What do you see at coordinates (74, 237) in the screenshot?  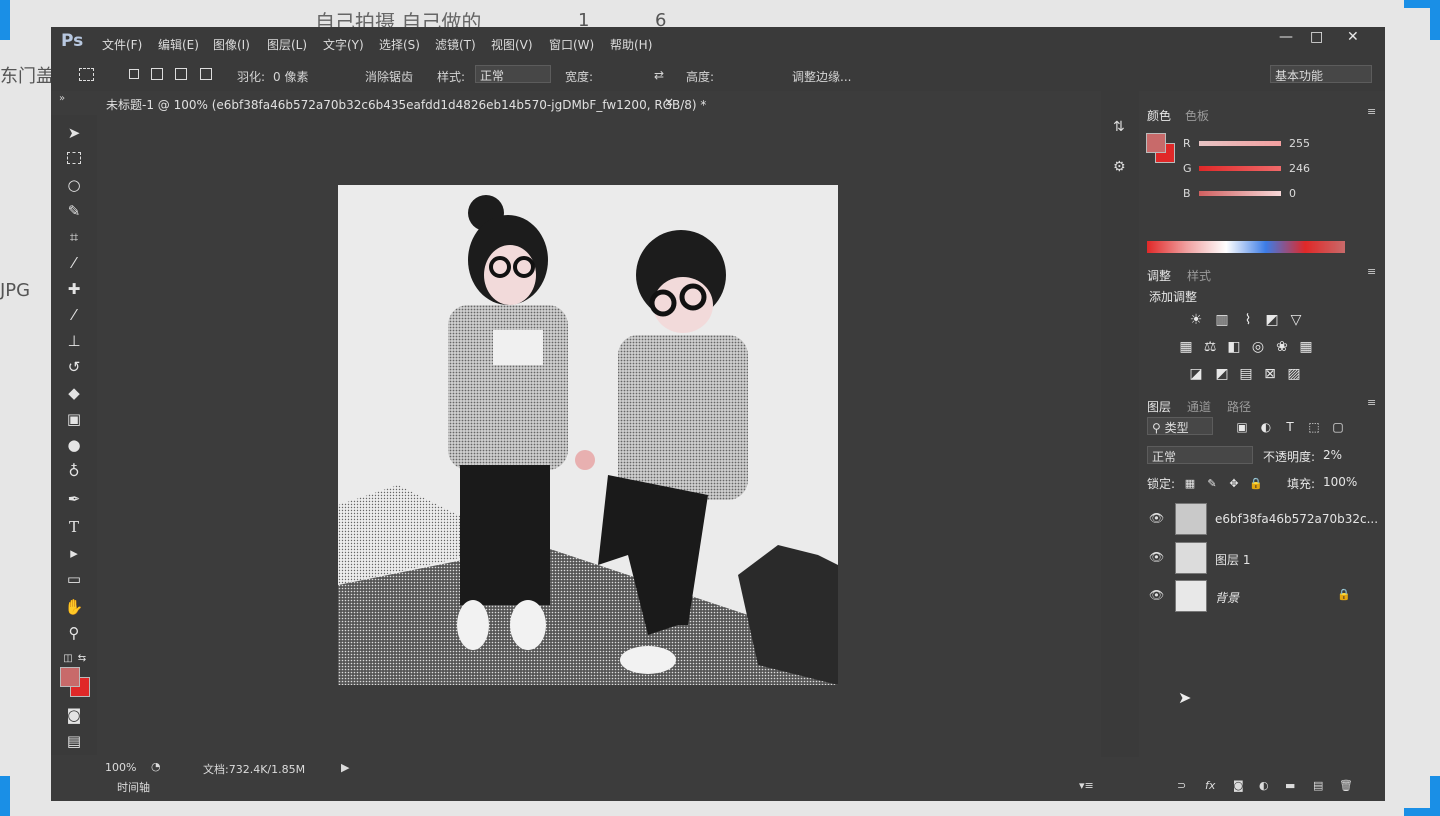 I see `crop-tool-icon: ⌗` at bounding box center [74, 237].